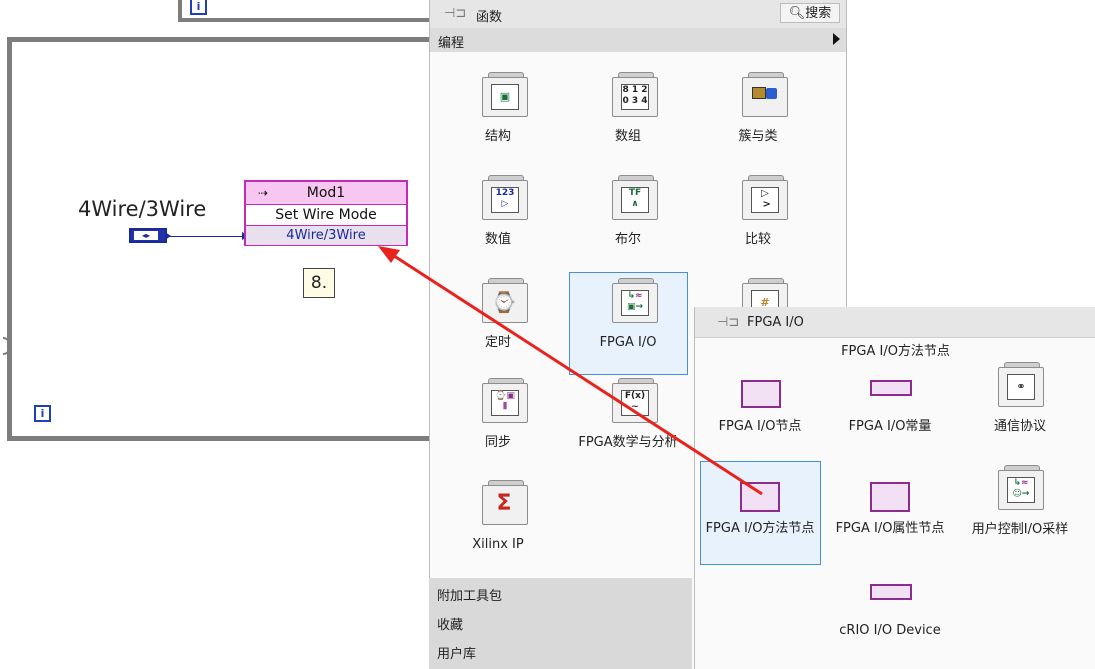 This screenshot has width=1095, height=669. Describe the element at coordinates (469, 594) in the screenshot. I see `footer-item-addons: 附加工具包` at that location.